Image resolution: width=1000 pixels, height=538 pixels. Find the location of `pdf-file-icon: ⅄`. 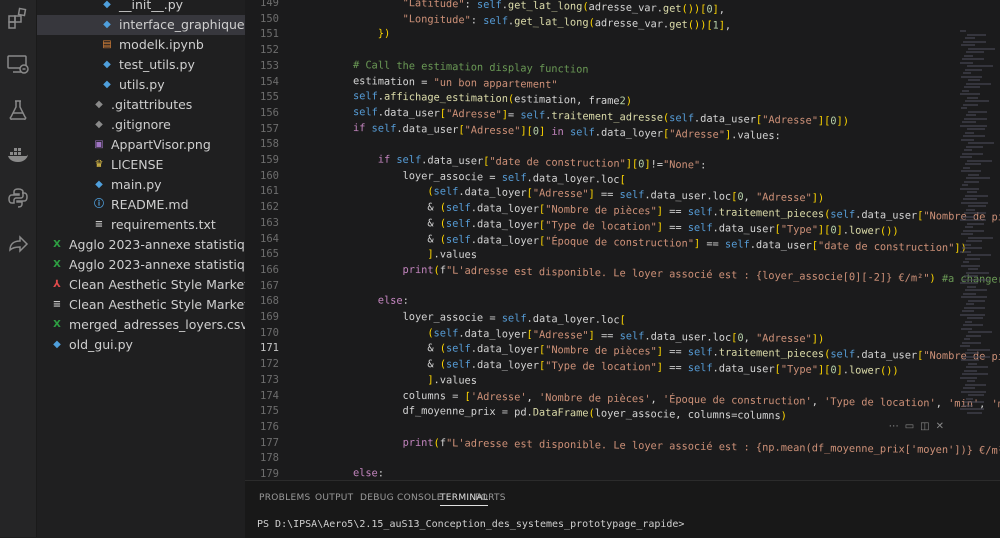

pdf-file-icon: ⅄ is located at coordinates (57, 284).